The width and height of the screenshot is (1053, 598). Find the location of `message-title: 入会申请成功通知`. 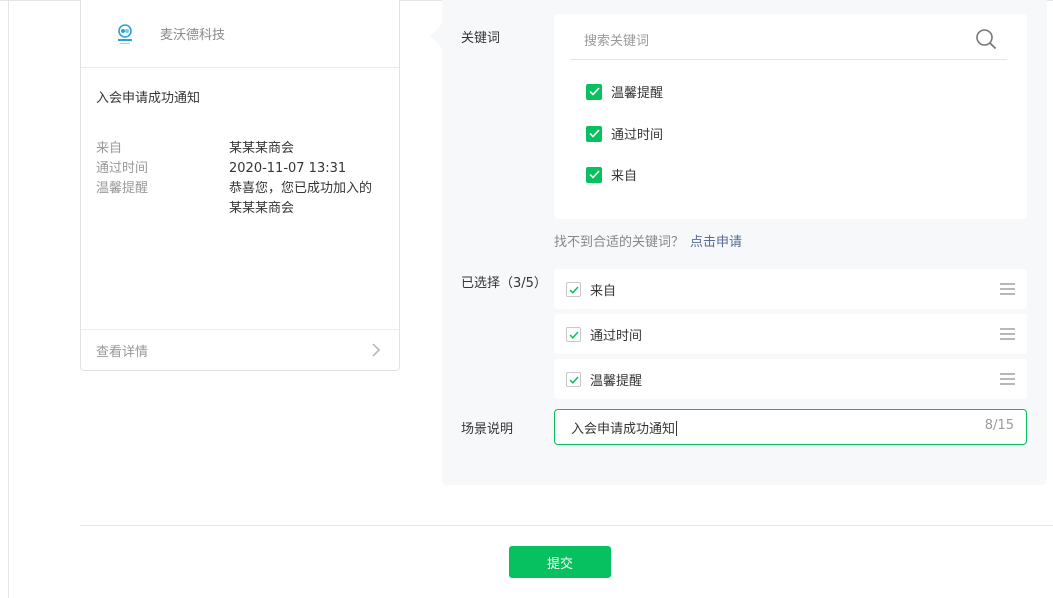

message-title: 入会申请成功通知 is located at coordinates (148, 98).